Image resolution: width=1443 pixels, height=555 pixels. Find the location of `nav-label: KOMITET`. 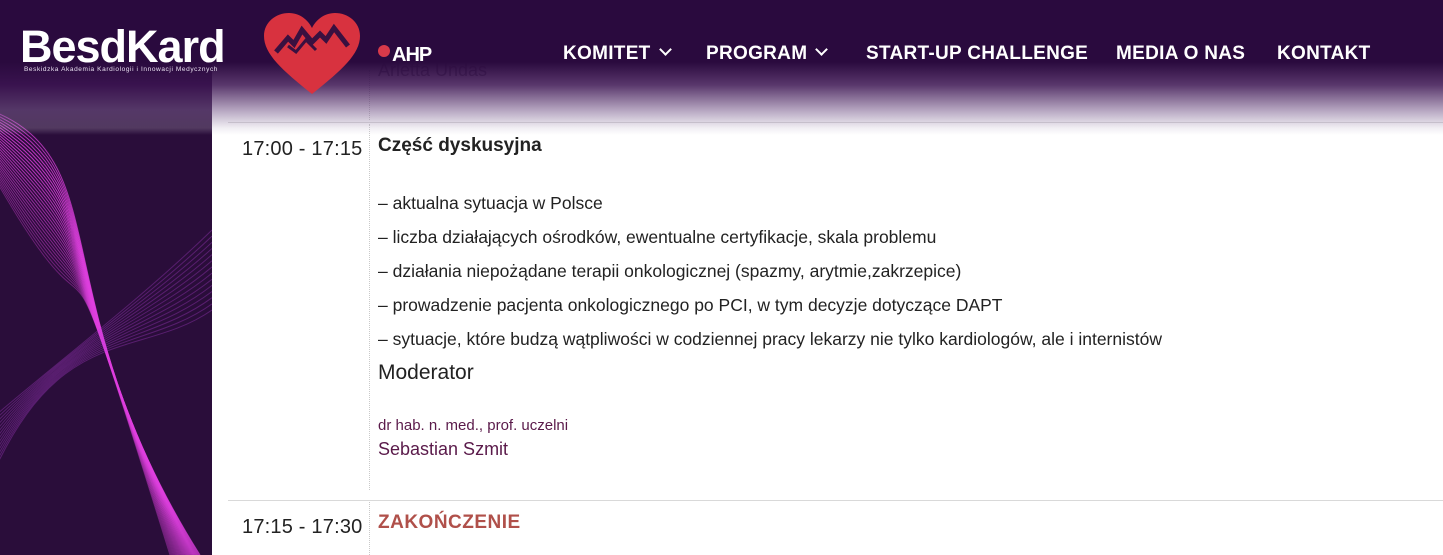

nav-label: KOMITET is located at coordinates (607, 53).